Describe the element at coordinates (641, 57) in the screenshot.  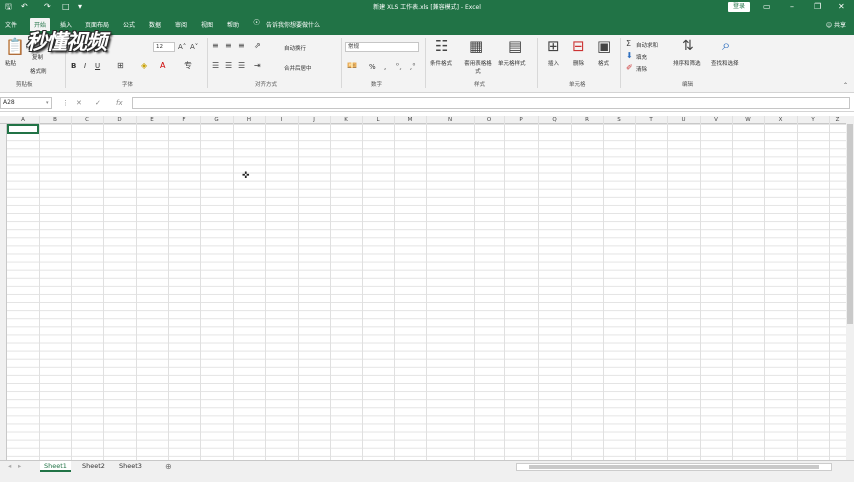
I see `fill-button: 填充` at that location.